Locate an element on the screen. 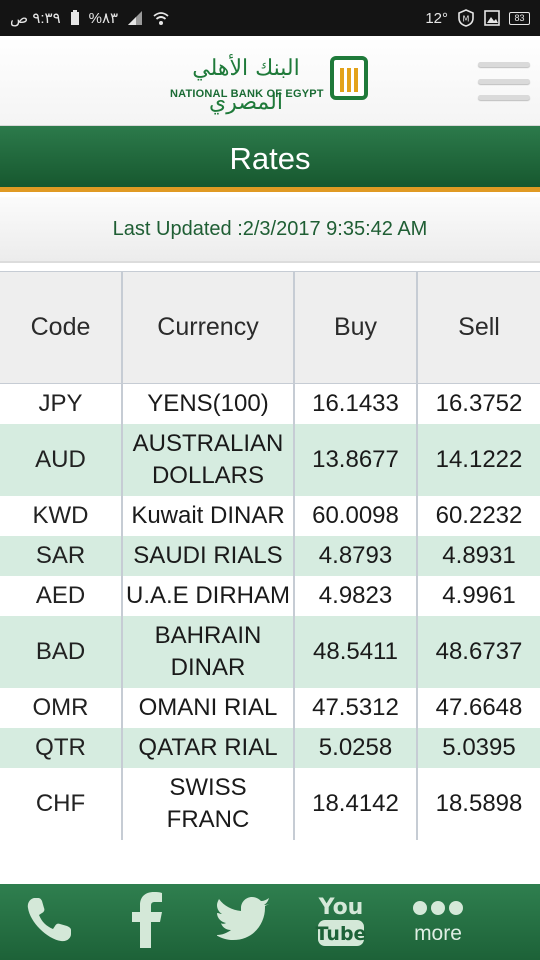  bottom-navigation-bar: You Tube more is located at coordinates (270, 922).